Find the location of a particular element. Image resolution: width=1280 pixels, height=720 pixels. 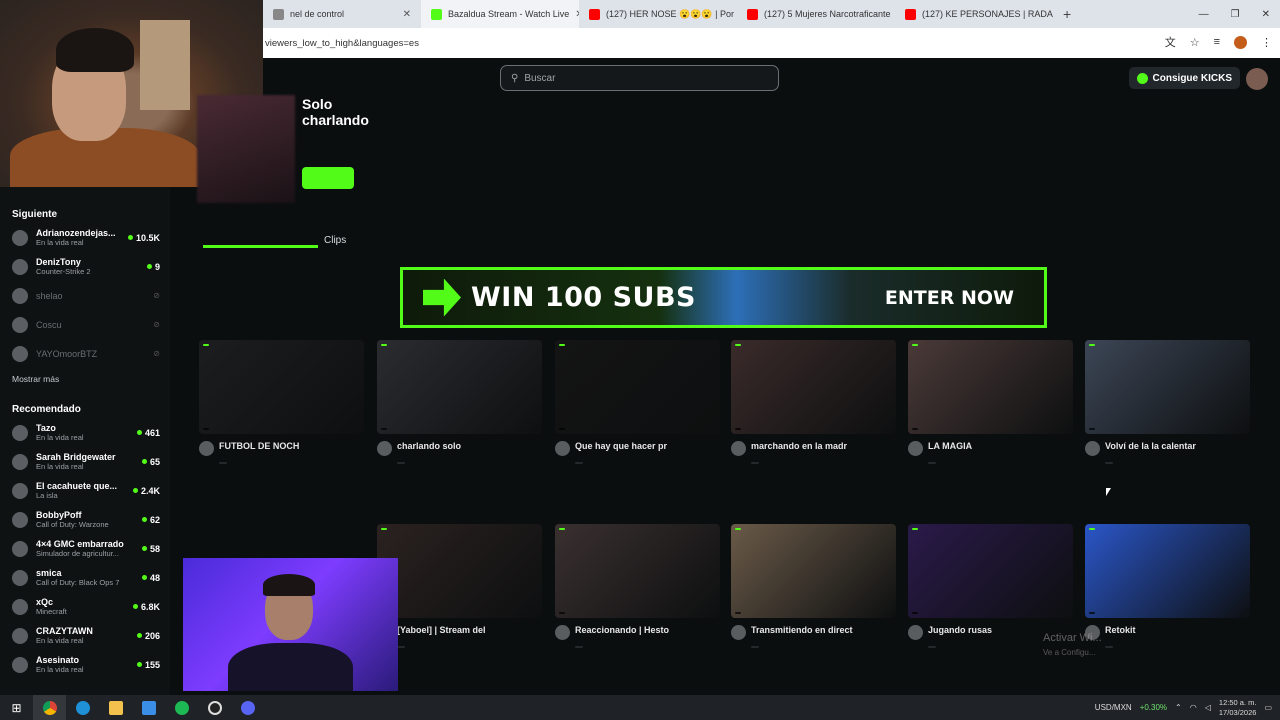

stream-title: charlando solo is located at coordinates (467, 446).